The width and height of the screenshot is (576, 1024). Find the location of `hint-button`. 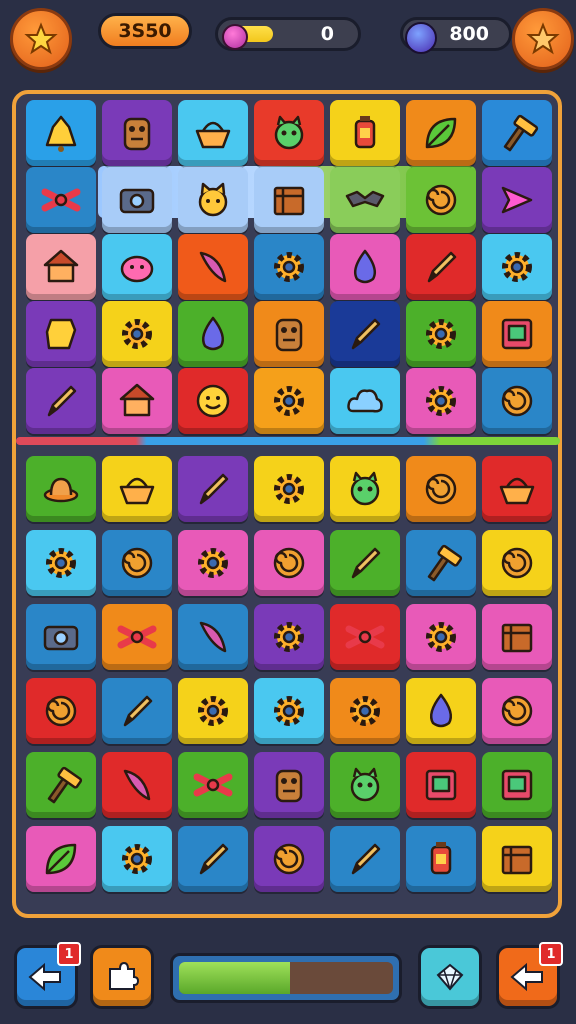

hint-button is located at coordinates (450, 977).